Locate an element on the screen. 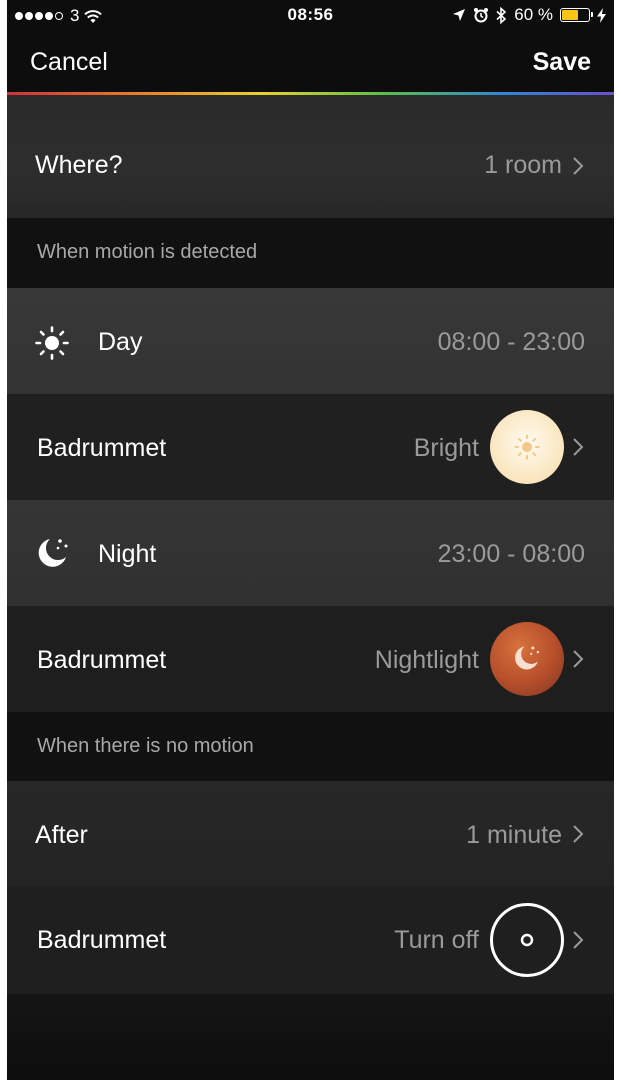  turn-off-scene-thumbnail is located at coordinates (527, 940).